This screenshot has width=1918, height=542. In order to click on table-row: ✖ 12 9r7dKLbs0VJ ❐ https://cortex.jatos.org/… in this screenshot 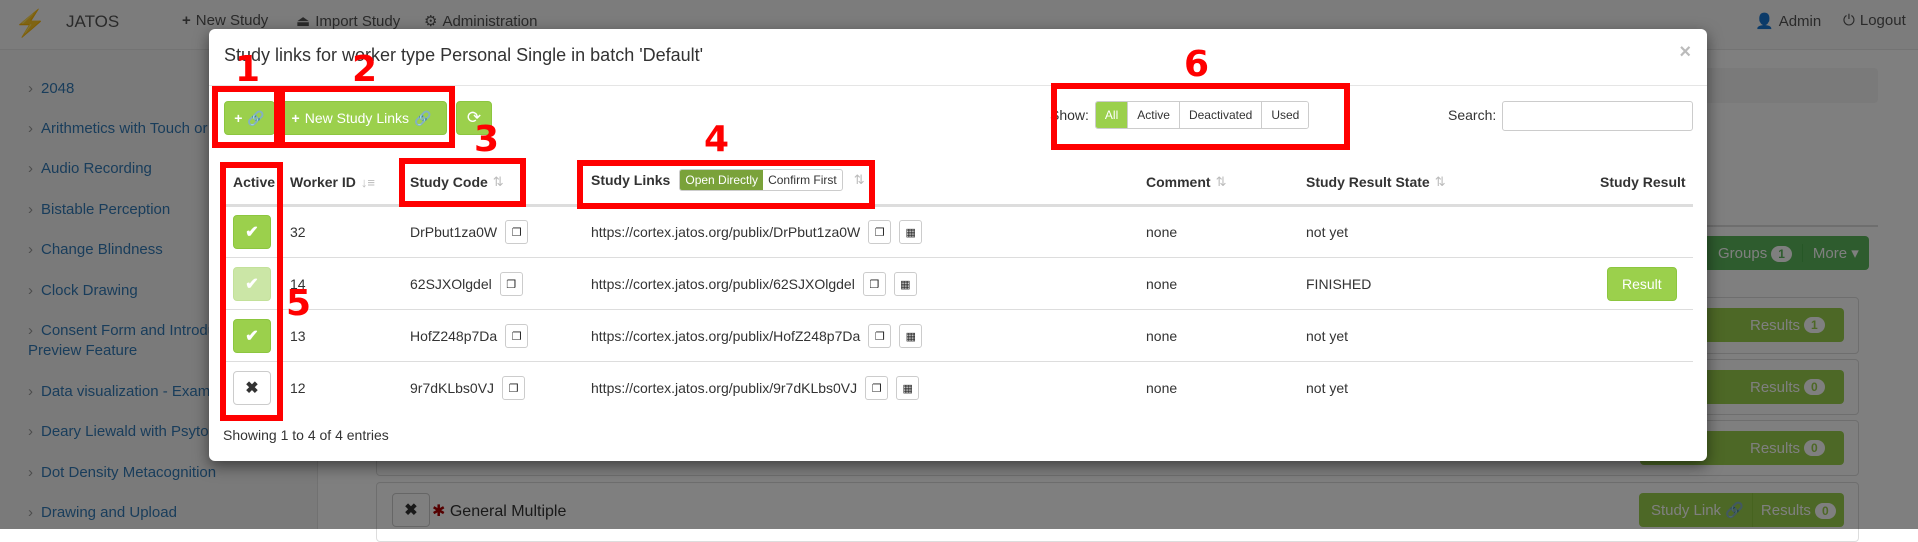, I will do `click(957, 388)`.